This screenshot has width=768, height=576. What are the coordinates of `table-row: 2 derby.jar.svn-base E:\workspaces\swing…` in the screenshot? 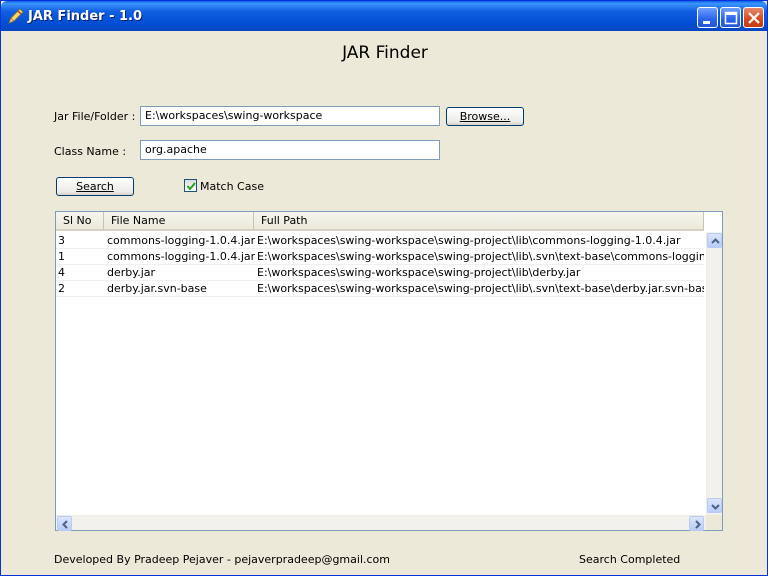 It's located at (380, 289).